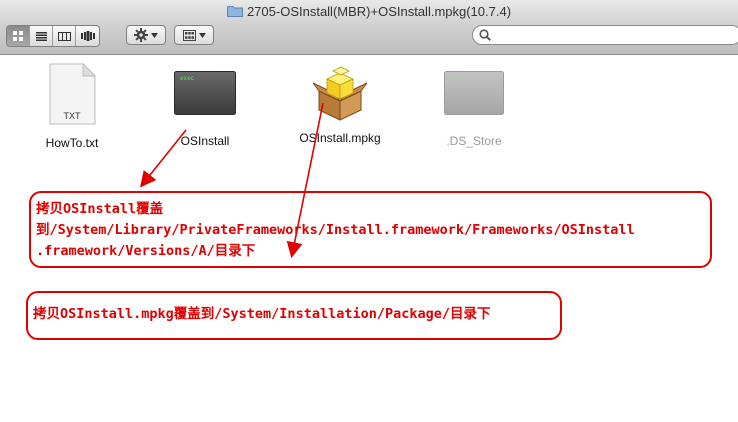  Describe the element at coordinates (234, 11) in the screenshot. I see `folder-icon` at that location.